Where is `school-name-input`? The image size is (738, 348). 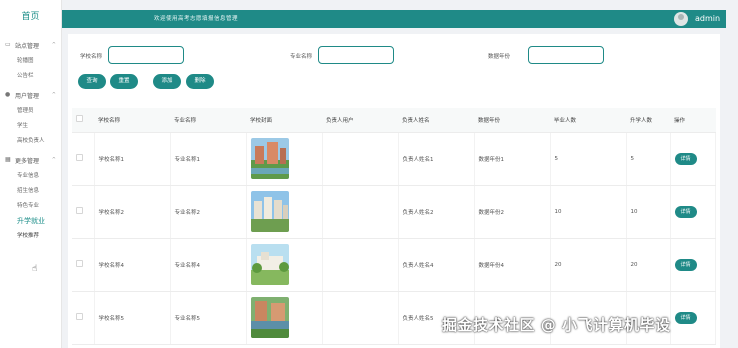
school-name-input is located at coordinates (146, 55).